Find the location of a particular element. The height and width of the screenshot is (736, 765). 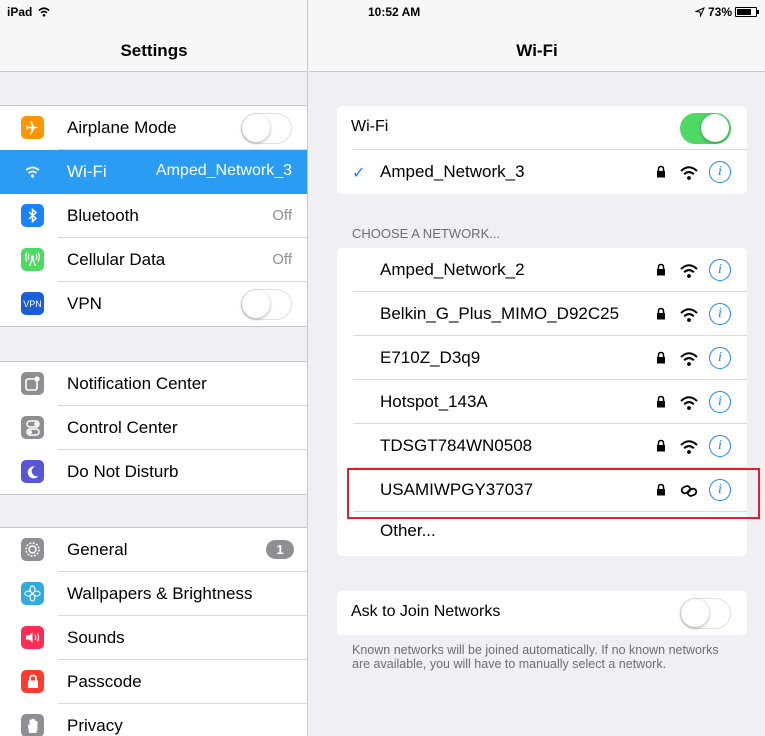

sidebar-item-control-center: Control Center is located at coordinates (153, 428).